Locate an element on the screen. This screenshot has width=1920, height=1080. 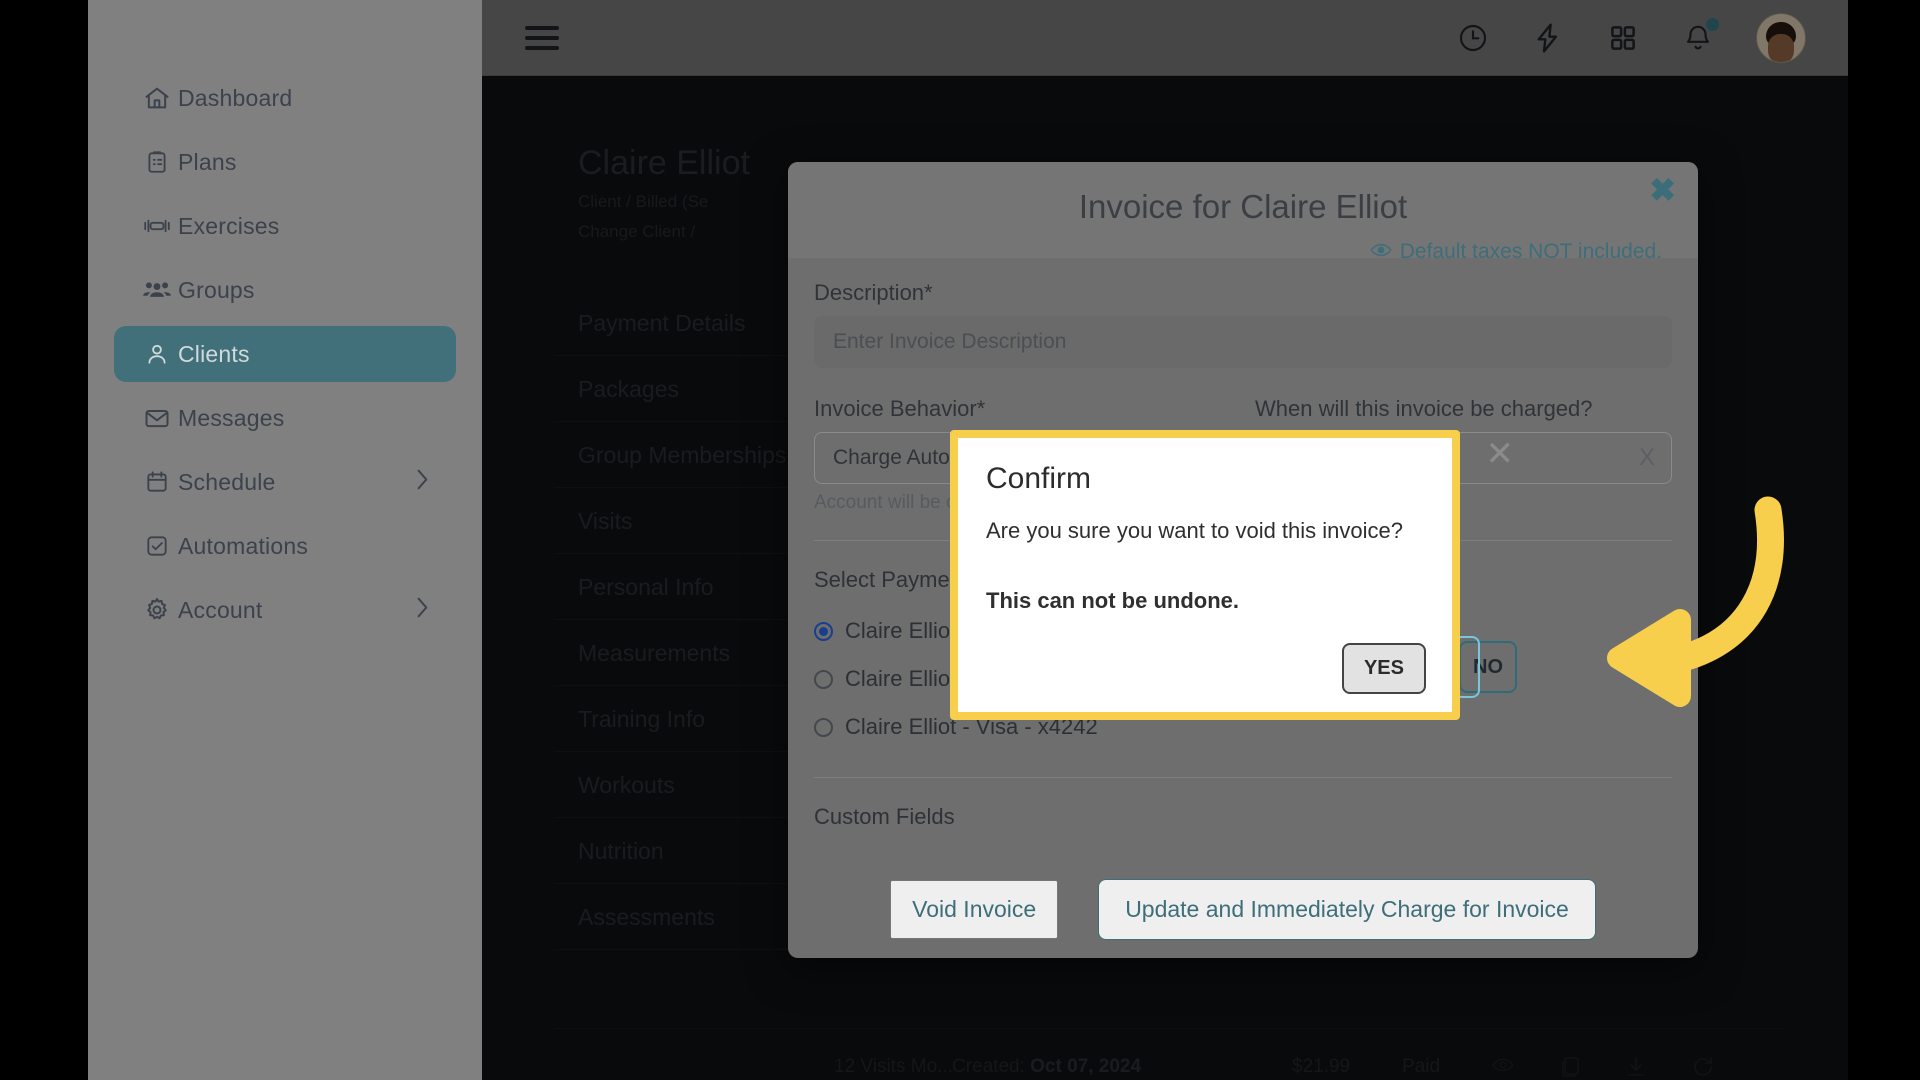
envelope-icon is located at coordinates (157, 418).